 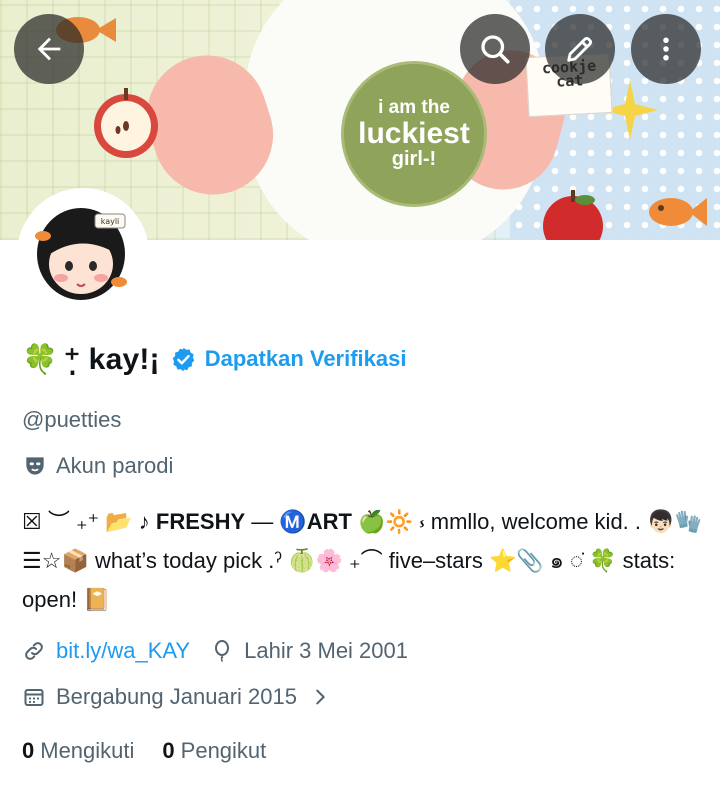 What do you see at coordinates (320, 697) in the screenshot?
I see `chevron-right-icon` at bounding box center [320, 697].